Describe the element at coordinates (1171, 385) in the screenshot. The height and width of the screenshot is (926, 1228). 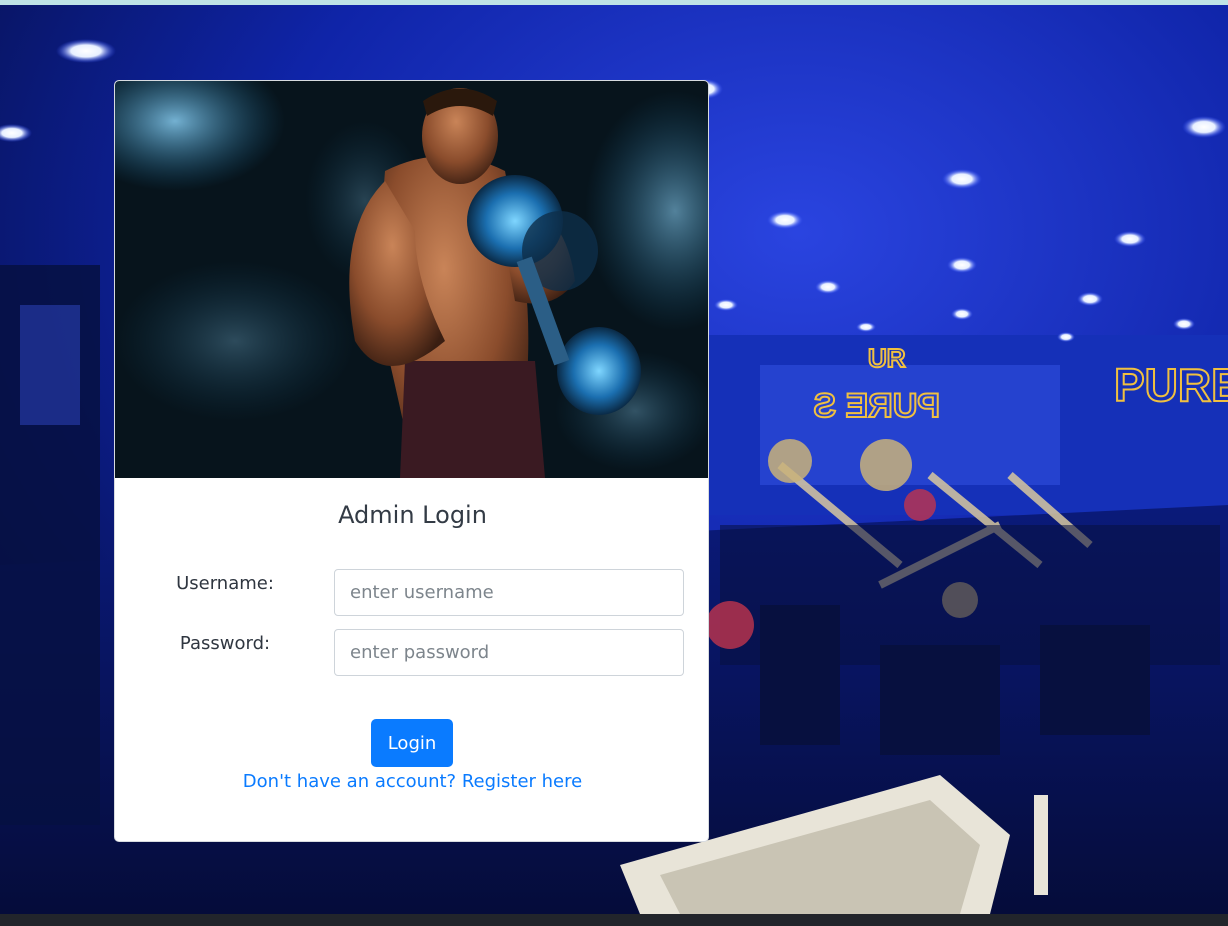
I see `neon-sign-pure: PURE S` at that location.